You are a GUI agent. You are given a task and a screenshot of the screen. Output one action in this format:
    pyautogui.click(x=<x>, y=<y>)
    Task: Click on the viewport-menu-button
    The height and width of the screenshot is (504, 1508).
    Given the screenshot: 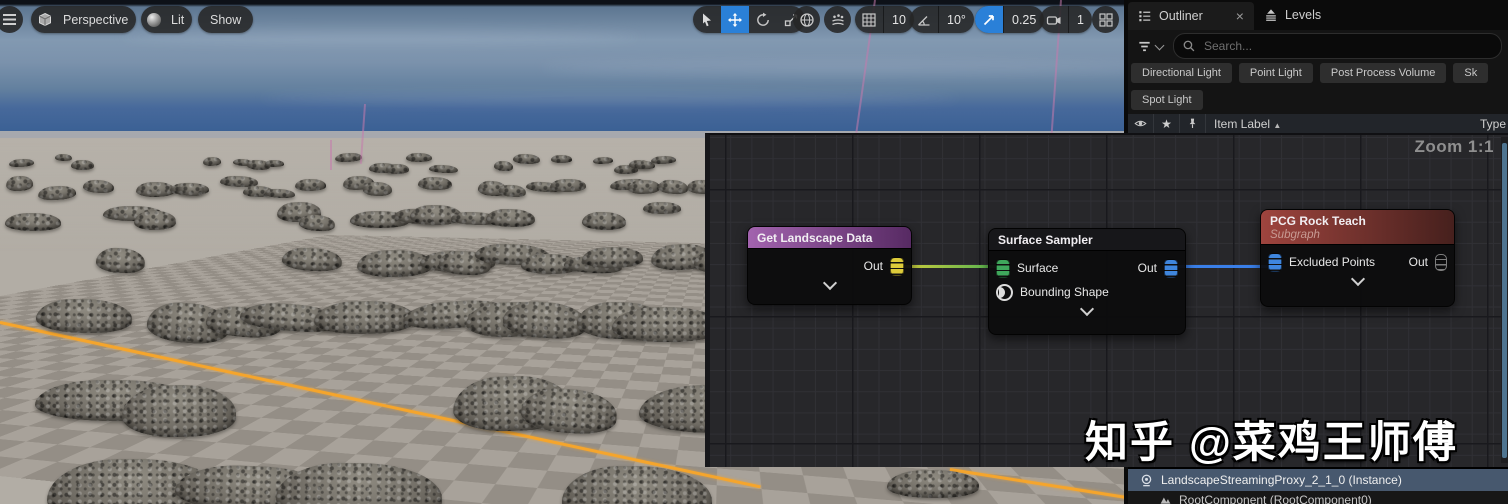 What is the action you would take?
    pyautogui.click(x=11, y=19)
    